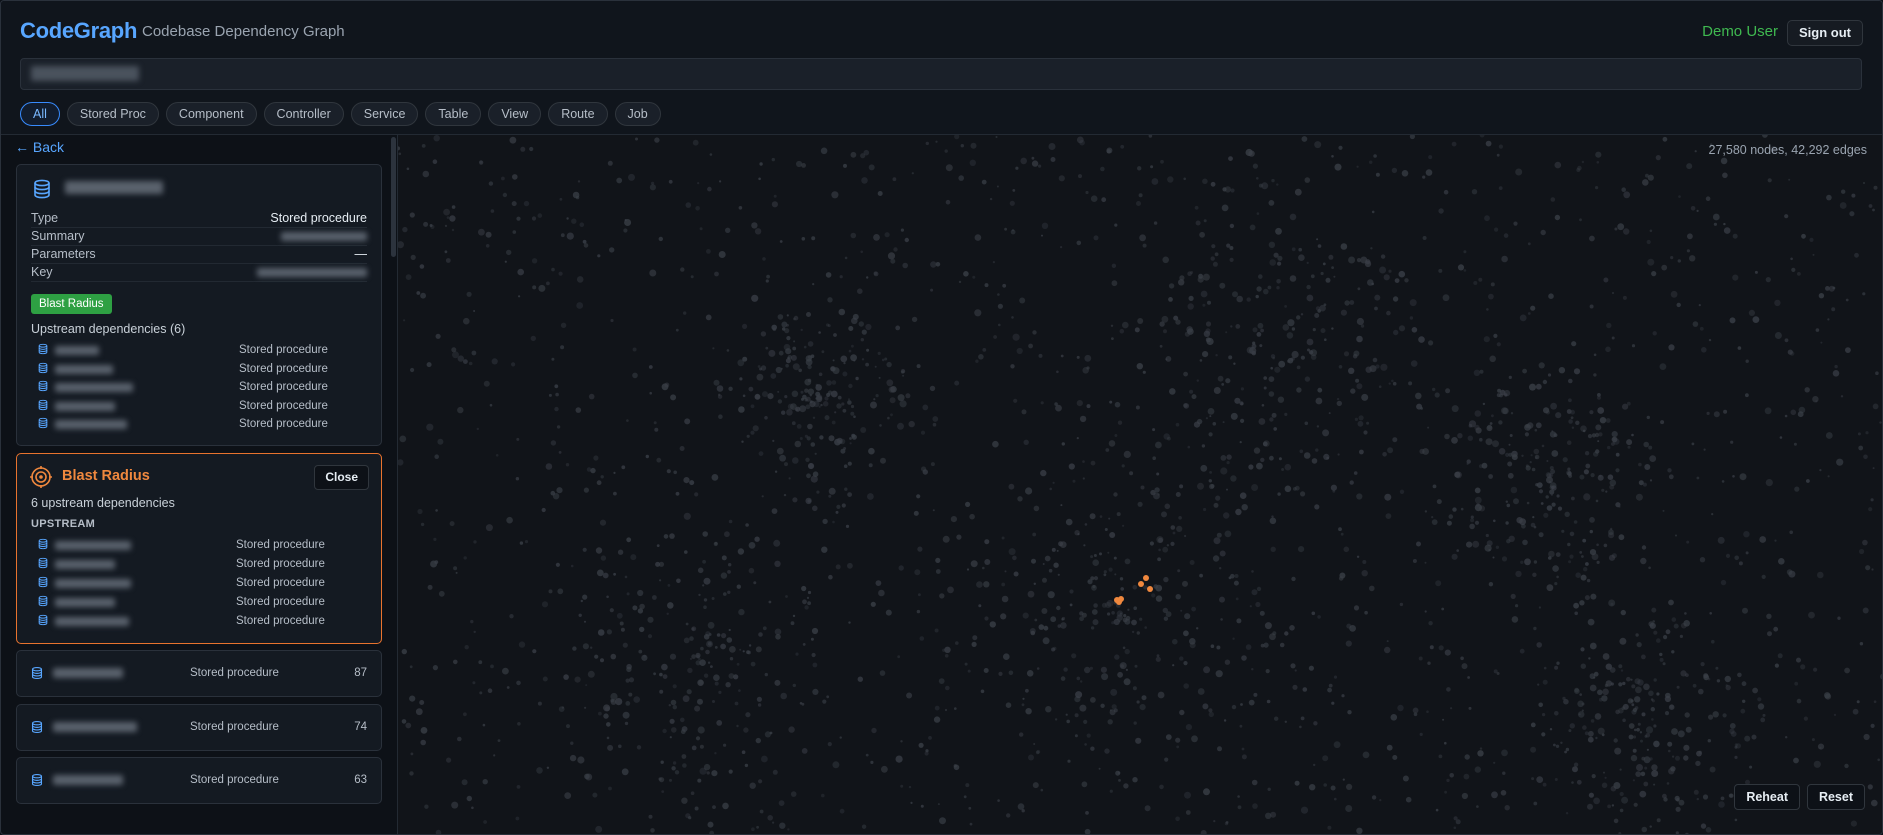 Image resolution: width=1883 pixels, height=835 pixels. Describe the element at coordinates (199, 780) in the screenshot. I see `node-list-item: Stored procedure 63` at that location.